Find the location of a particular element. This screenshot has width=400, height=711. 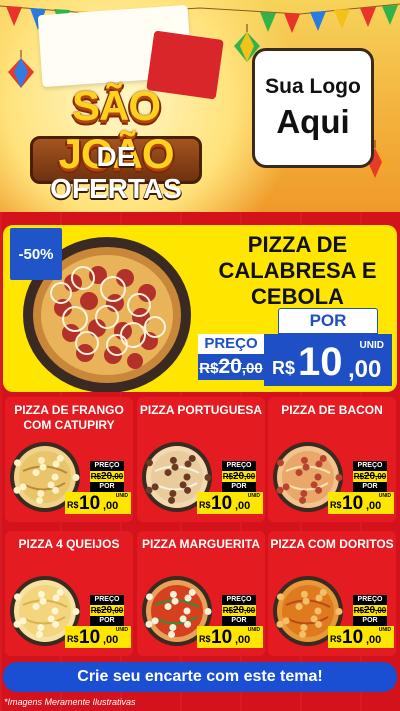

product-name: PIZZA DE BACON is located at coordinates (332, 410).